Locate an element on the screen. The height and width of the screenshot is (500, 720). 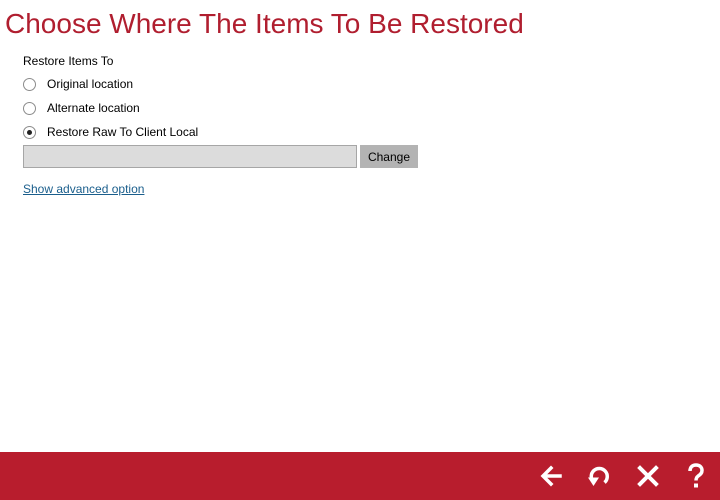
show-advanced-option-link: Show advanced option is located at coordinates (83, 189).